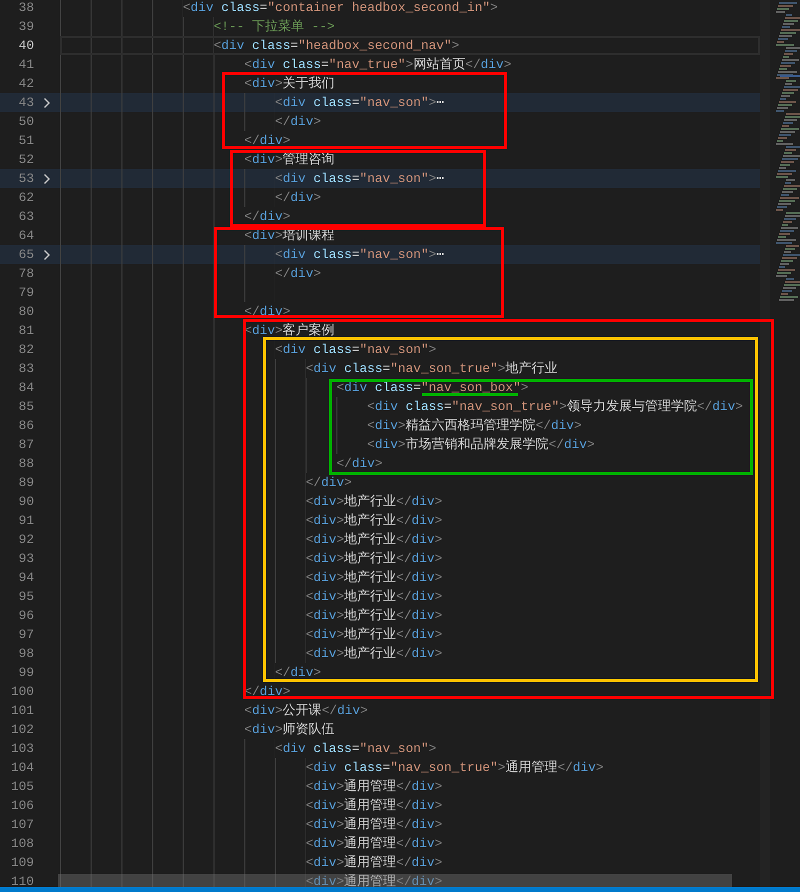 The image size is (800, 892). Describe the element at coordinates (26, 8) in the screenshot. I see `line-number: 38` at that location.